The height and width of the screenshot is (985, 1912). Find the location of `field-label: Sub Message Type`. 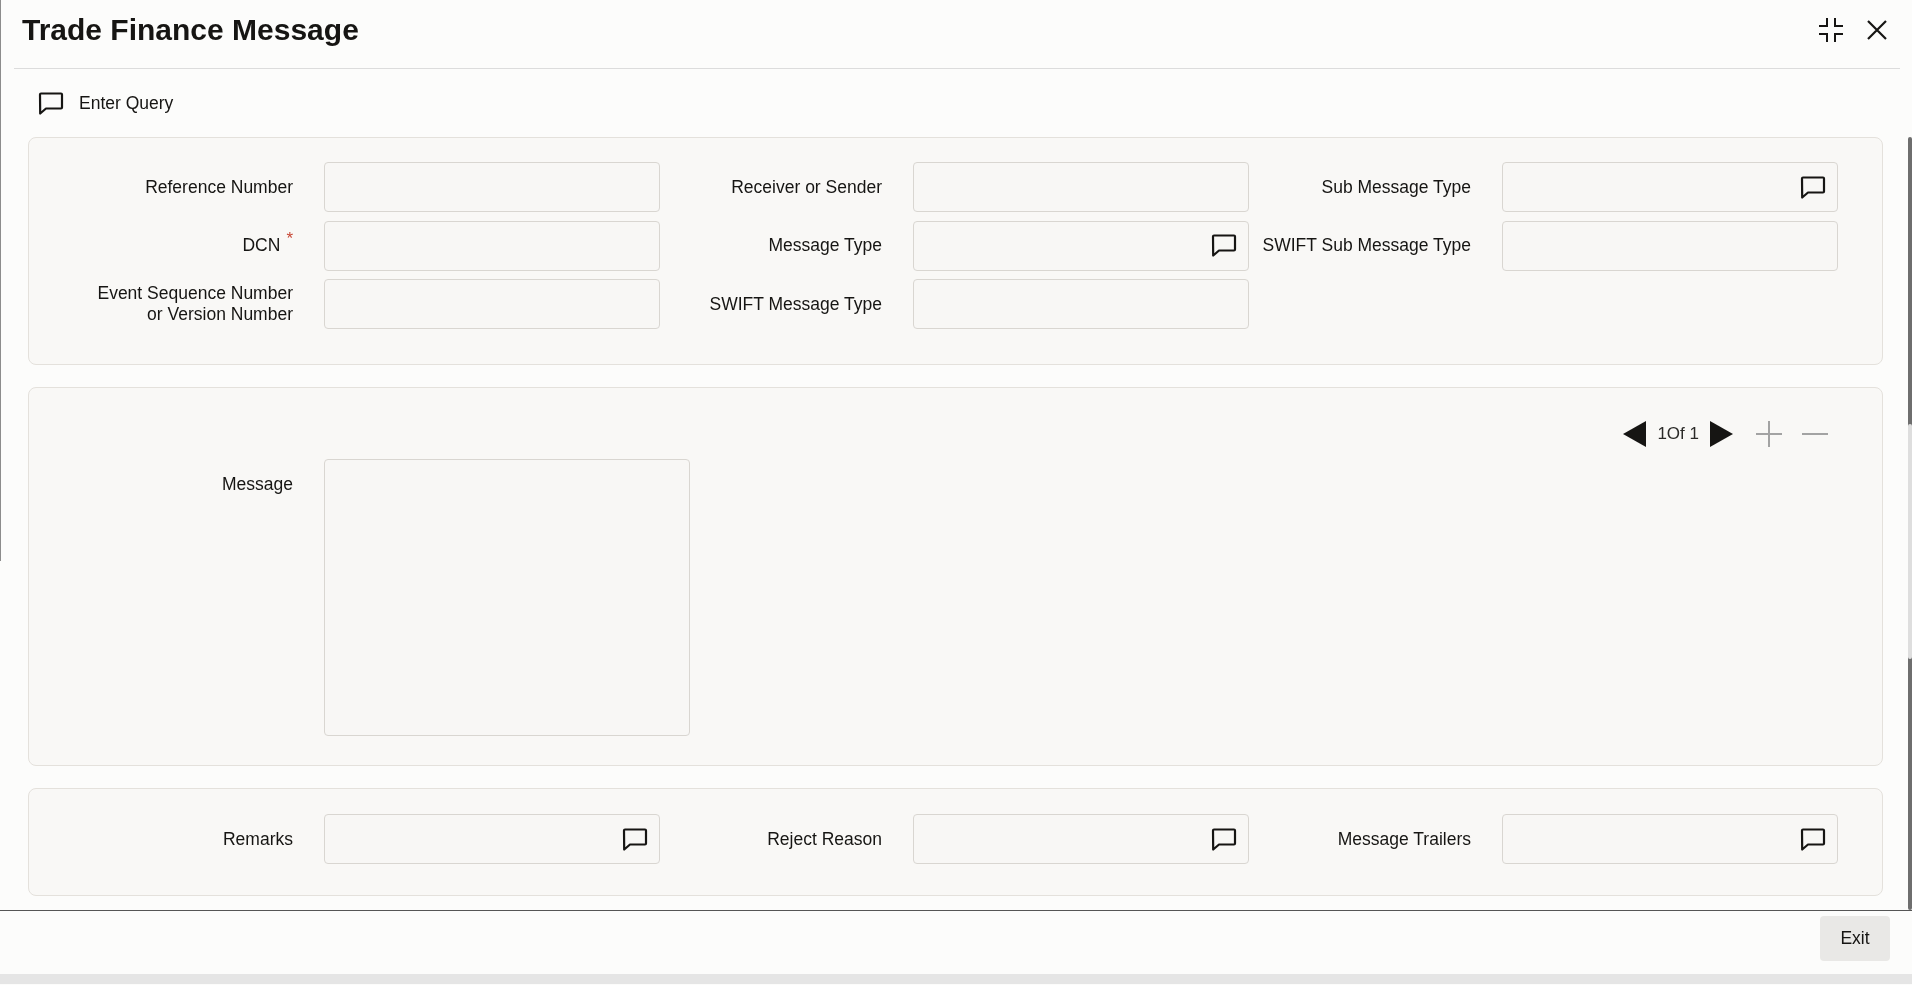

field-label: Sub Message Type is located at coordinates (1396, 187).